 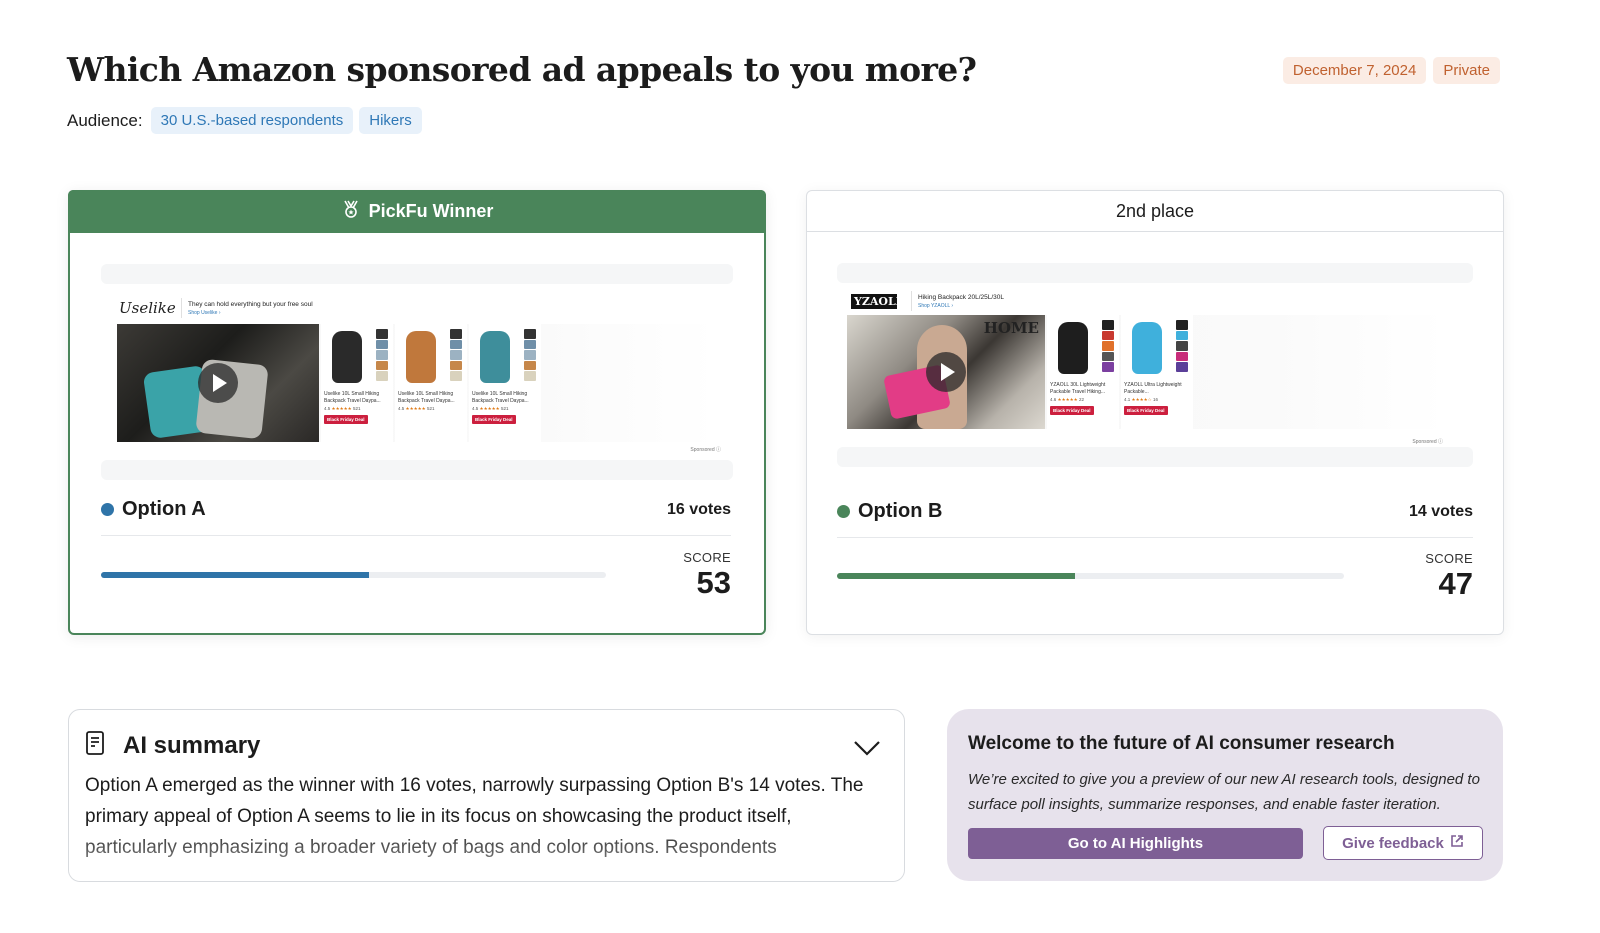 I want to click on option-b-score: SCORE 47, so click(x=1449, y=576).